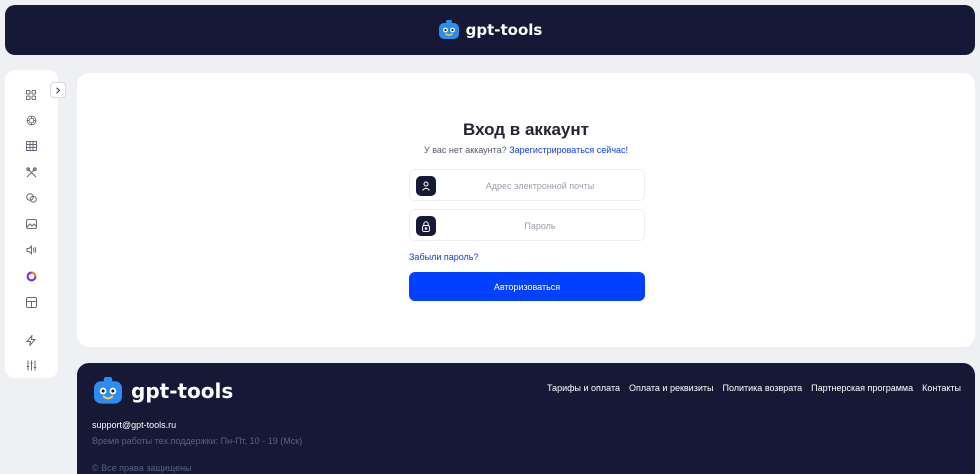  I want to click on chat-icon, so click(31, 198).